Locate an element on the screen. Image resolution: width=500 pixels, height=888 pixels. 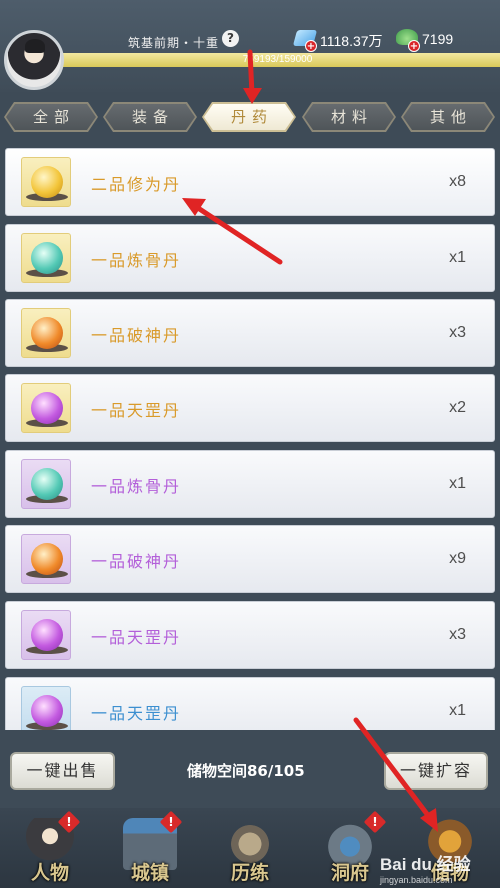
add-spirit-stone-button: + is located at coordinates (311, 46).